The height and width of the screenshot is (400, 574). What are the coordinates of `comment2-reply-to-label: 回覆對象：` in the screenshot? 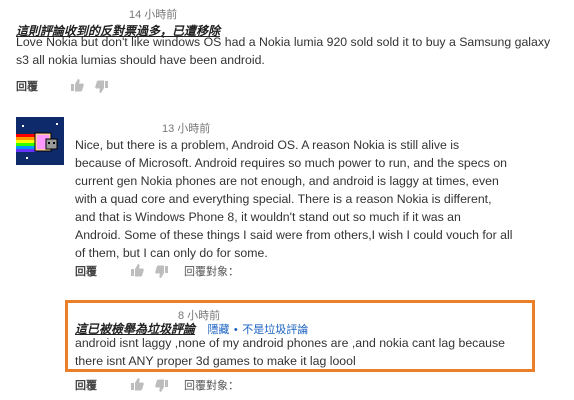 It's located at (211, 271).